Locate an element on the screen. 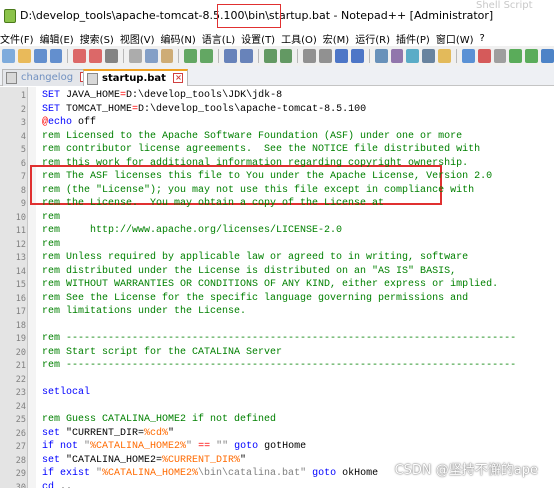 This screenshot has width=554, height=488. menu-item: 窗口(W) is located at coordinates (458, 38).